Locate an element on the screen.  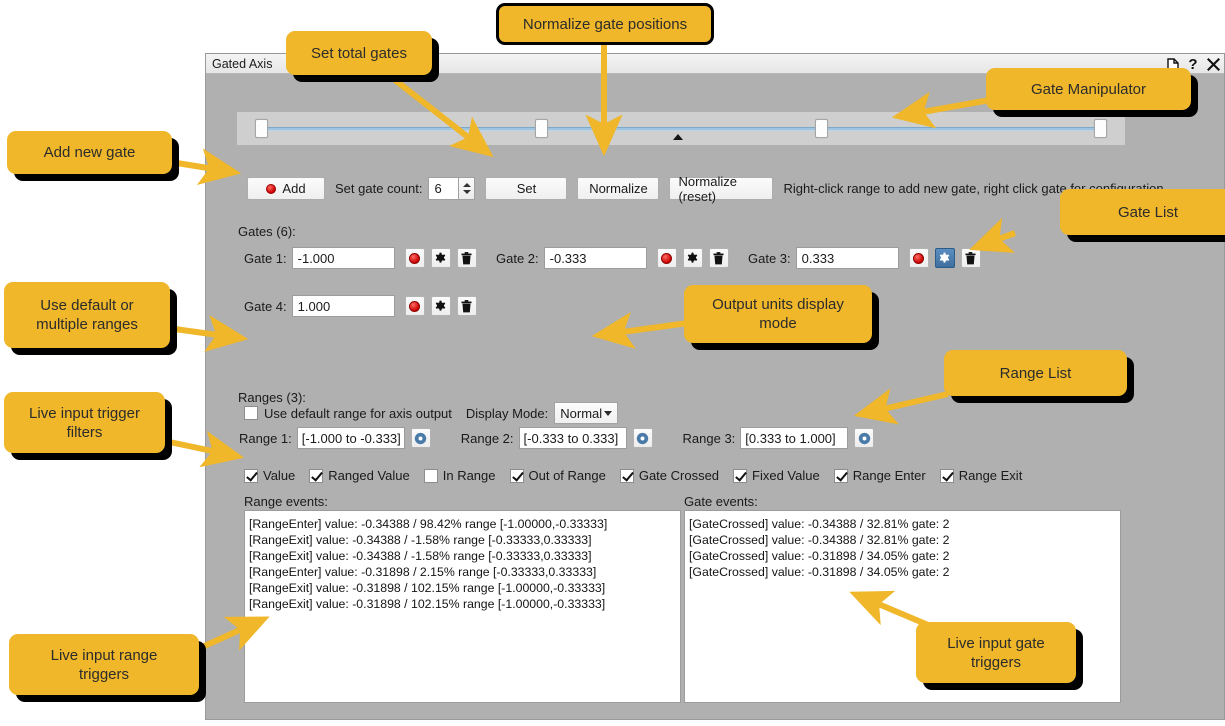
range-row: Range 1: [-1.000 to -0.333] is located at coordinates (335, 438).